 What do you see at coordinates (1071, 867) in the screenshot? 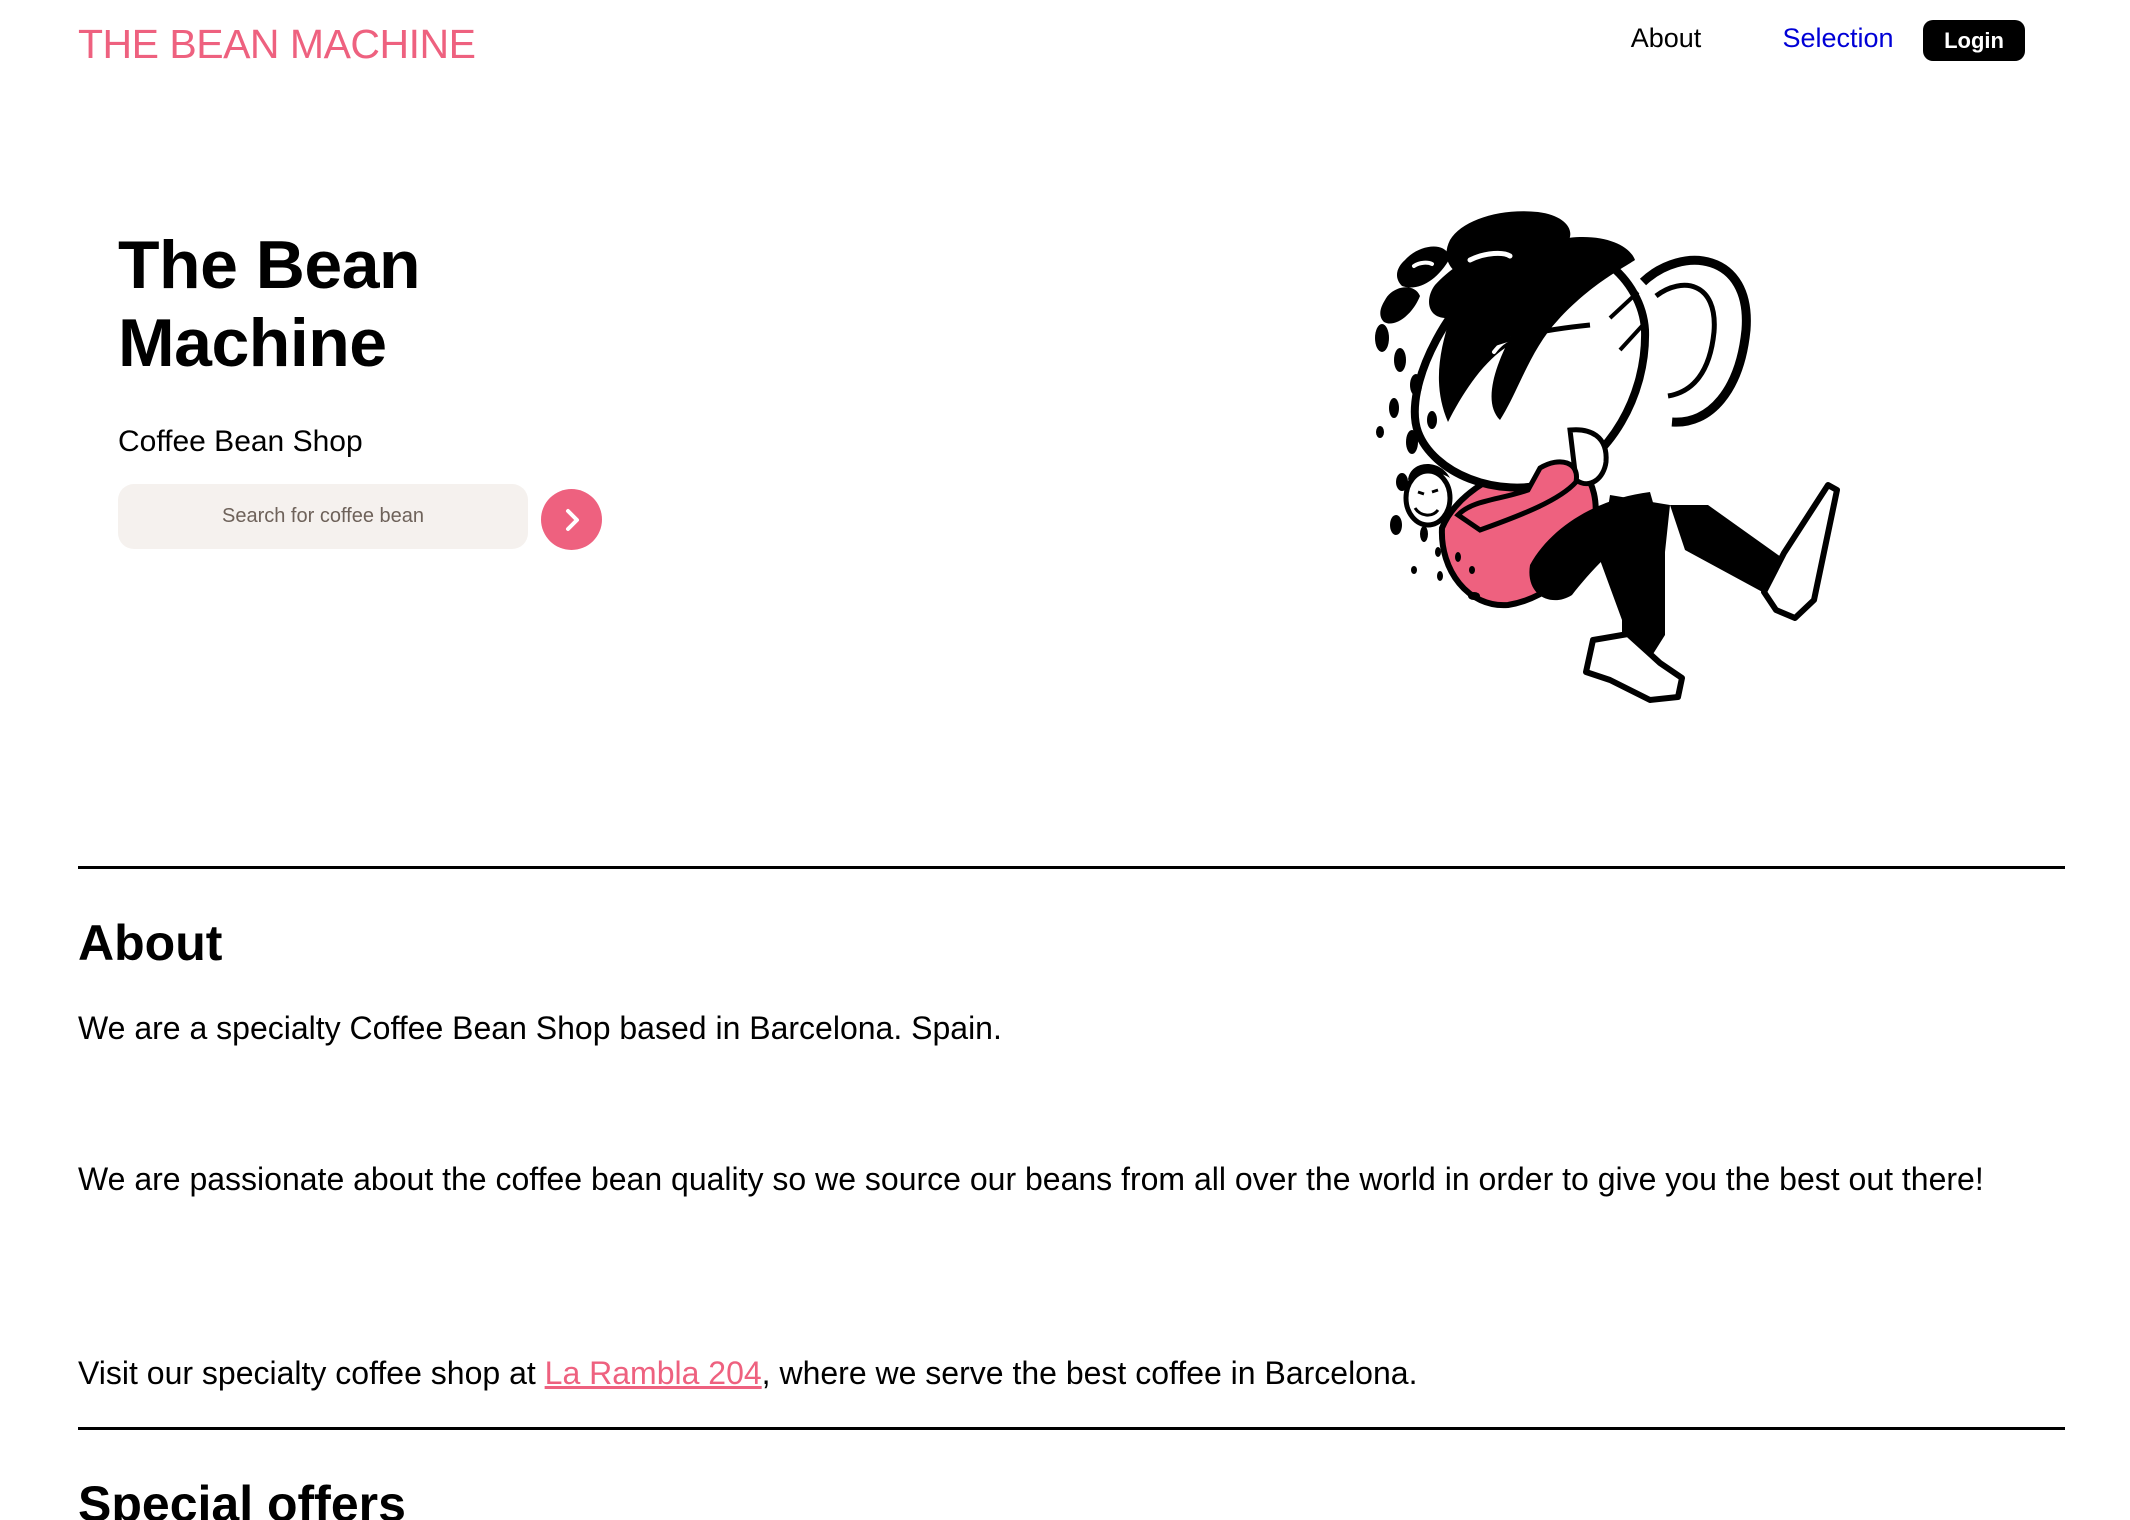
I see `divider-top` at bounding box center [1071, 867].